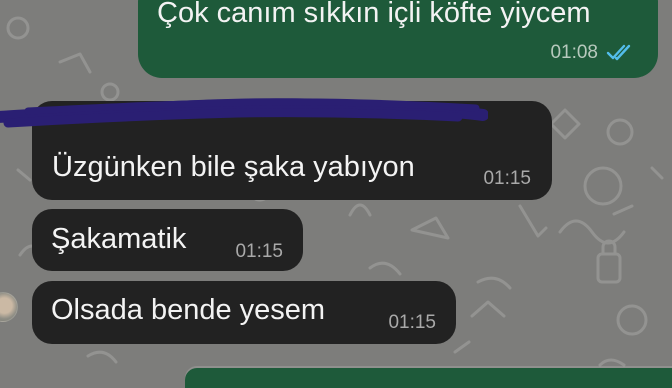  I want to click on message-text: Olsada bende yesem, so click(188, 310).